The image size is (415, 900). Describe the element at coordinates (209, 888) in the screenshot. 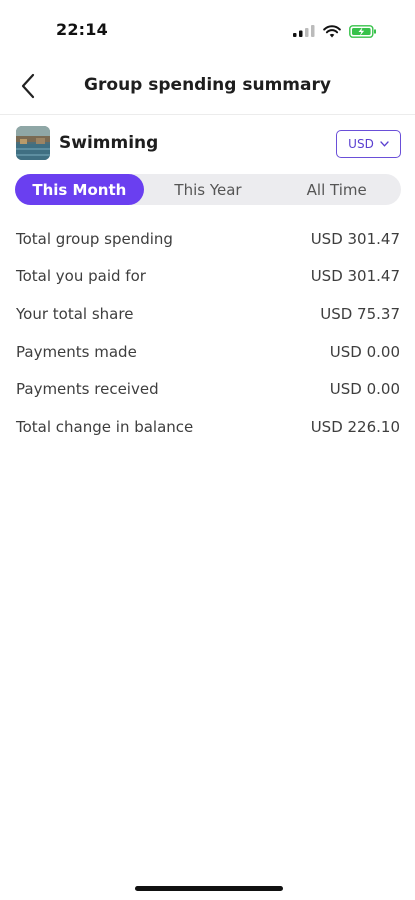

I see `home-indicator` at that location.